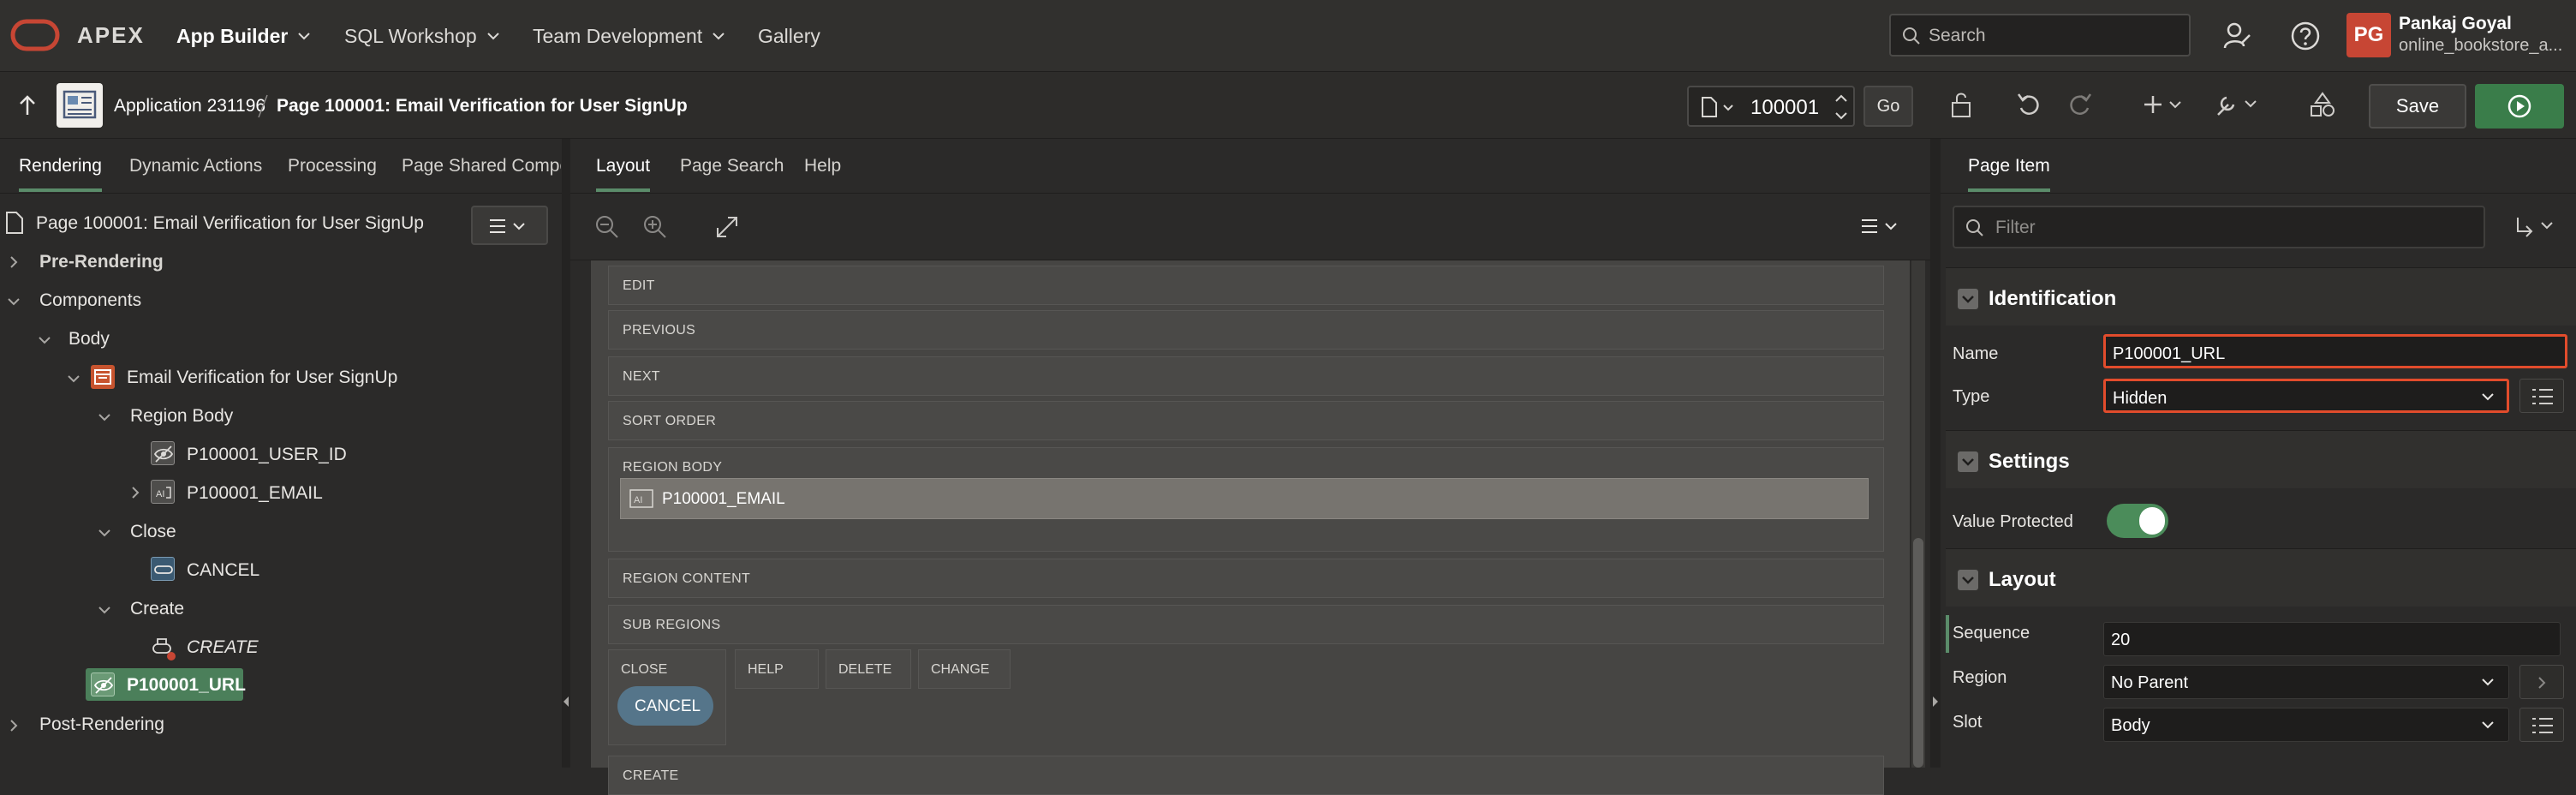 The height and width of the screenshot is (795, 2576). I want to click on tab-help: Help, so click(822, 166).